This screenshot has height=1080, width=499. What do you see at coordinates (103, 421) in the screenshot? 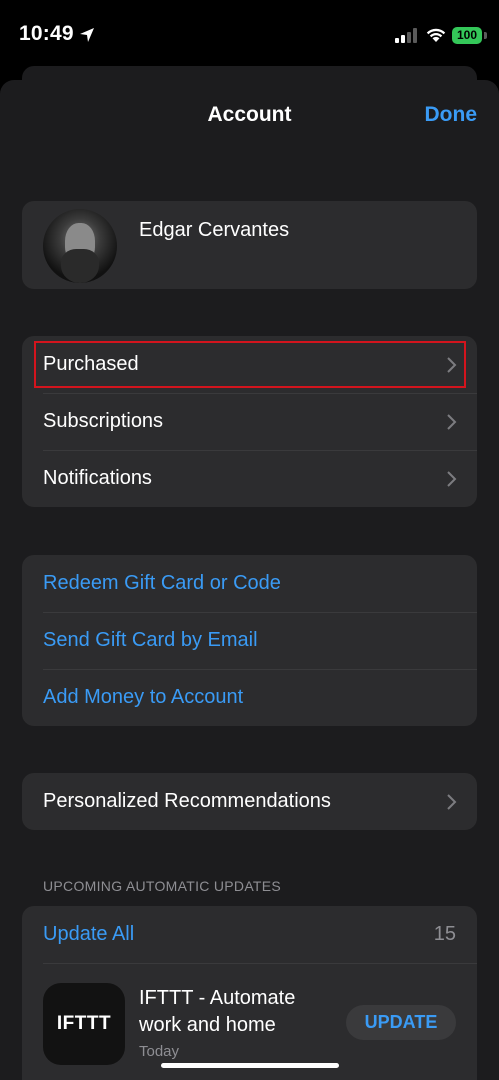
I see `subscriptions-label: Subscriptions` at bounding box center [103, 421].